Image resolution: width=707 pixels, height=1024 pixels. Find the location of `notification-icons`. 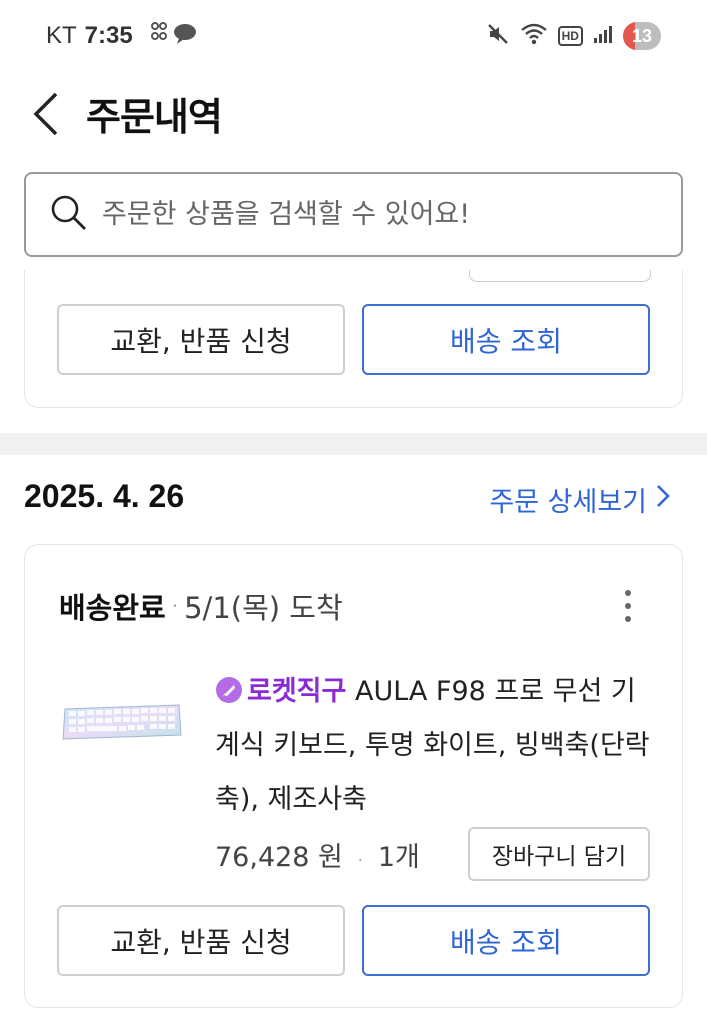

notification-icons is located at coordinates (174, 36).